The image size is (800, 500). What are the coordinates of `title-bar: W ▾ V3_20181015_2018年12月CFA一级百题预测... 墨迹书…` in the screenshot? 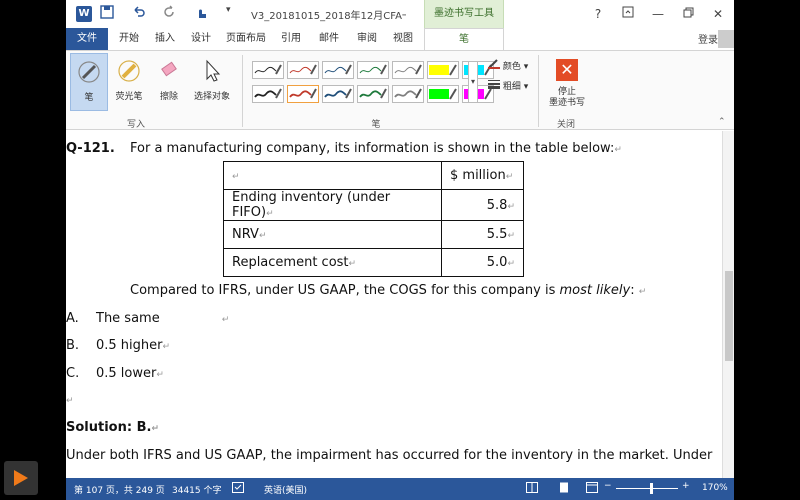 It's located at (400, 14).